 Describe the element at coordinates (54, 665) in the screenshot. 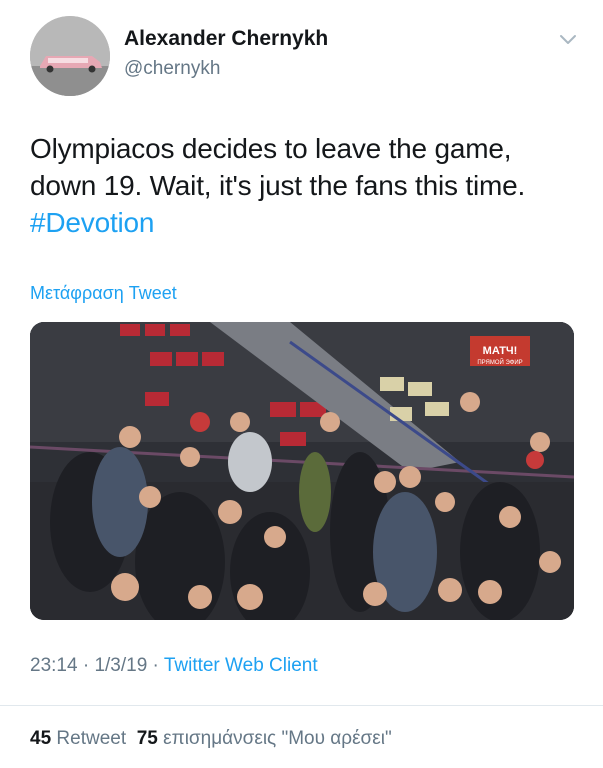

I see `tweet-time: 23:14` at that location.